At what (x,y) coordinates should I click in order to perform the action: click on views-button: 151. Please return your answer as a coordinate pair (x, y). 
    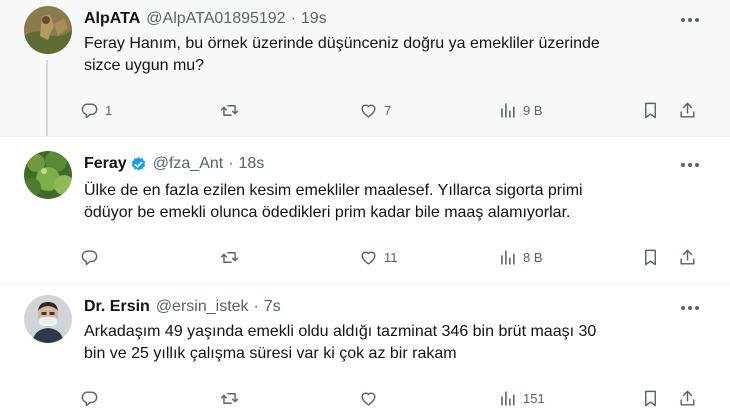
    Looking at the image, I should click on (521, 398).